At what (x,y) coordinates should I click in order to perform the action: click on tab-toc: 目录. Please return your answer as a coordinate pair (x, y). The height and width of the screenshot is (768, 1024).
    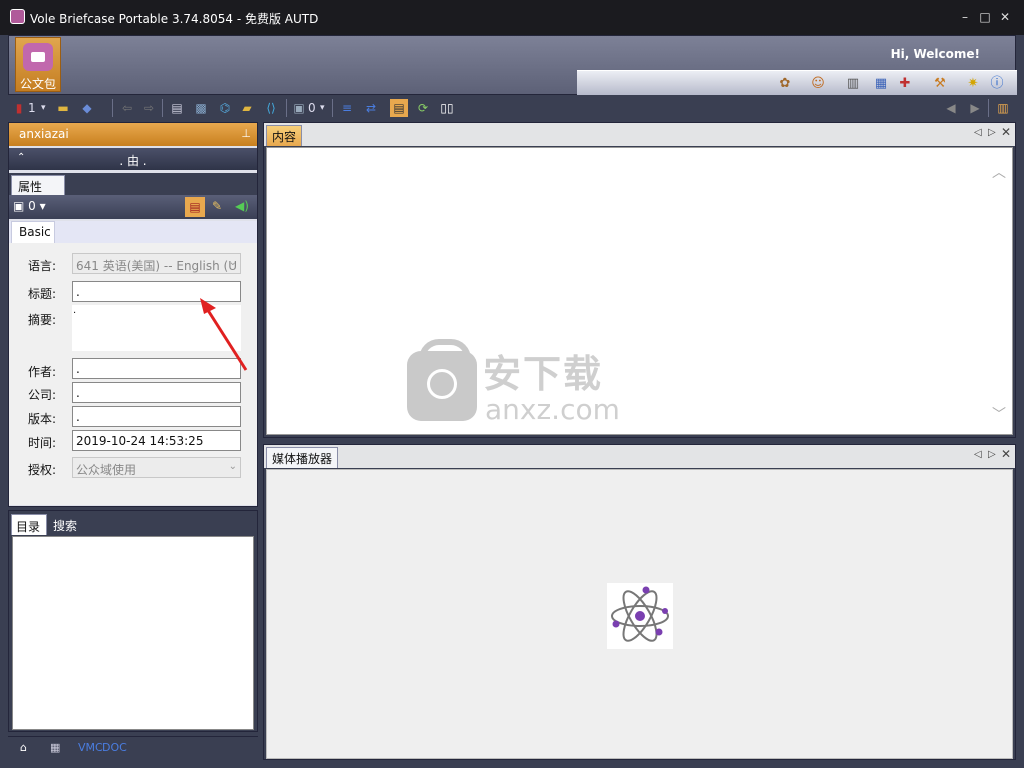
    Looking at the image, I should click on (29, 524).